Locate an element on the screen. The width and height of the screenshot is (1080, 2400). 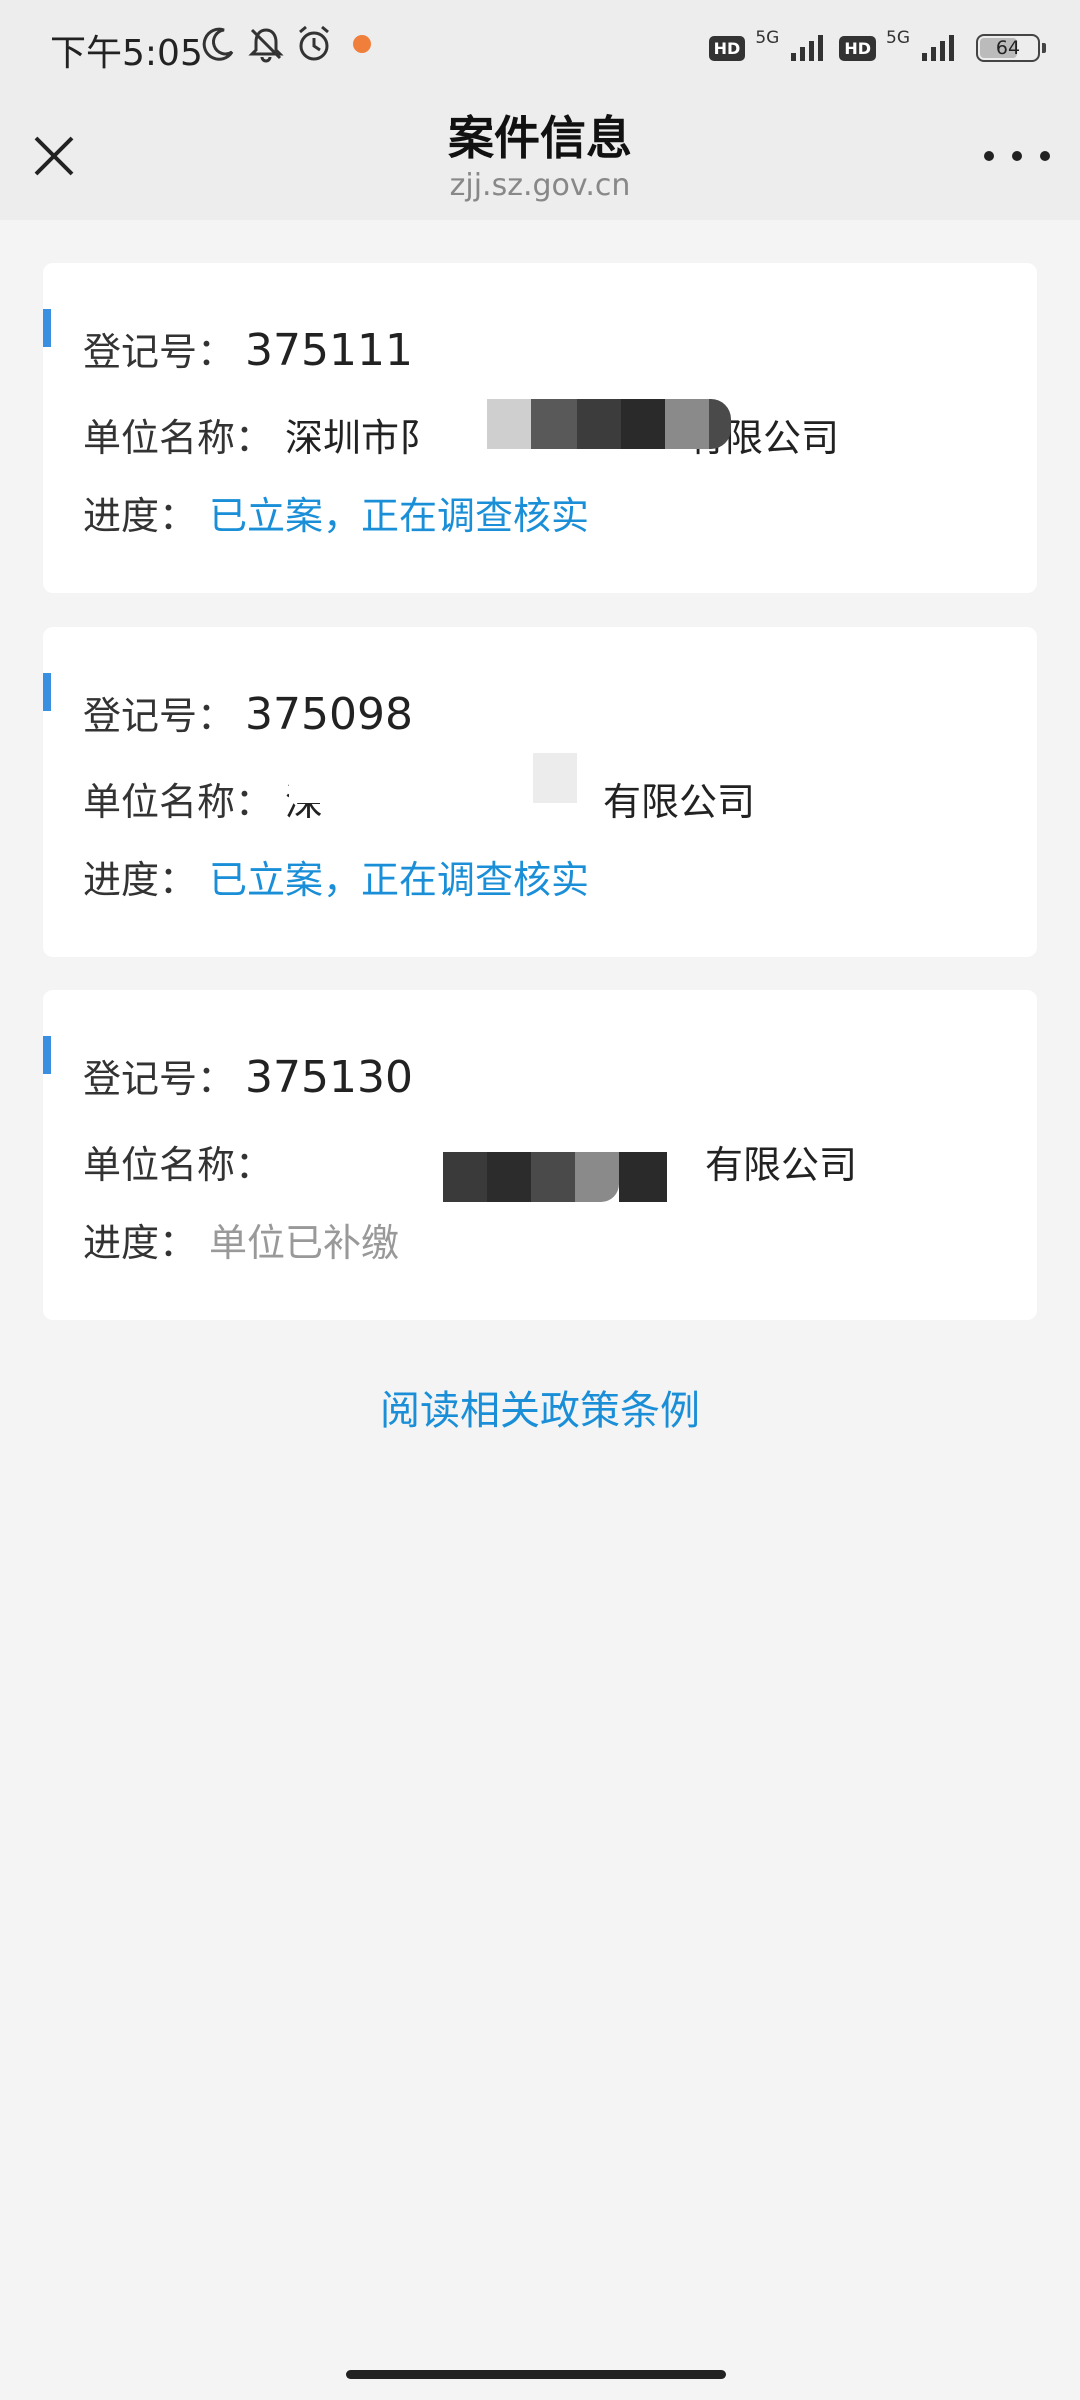
unit-name-prefix: 深圳市阝 is located at coordinates (361, 438).